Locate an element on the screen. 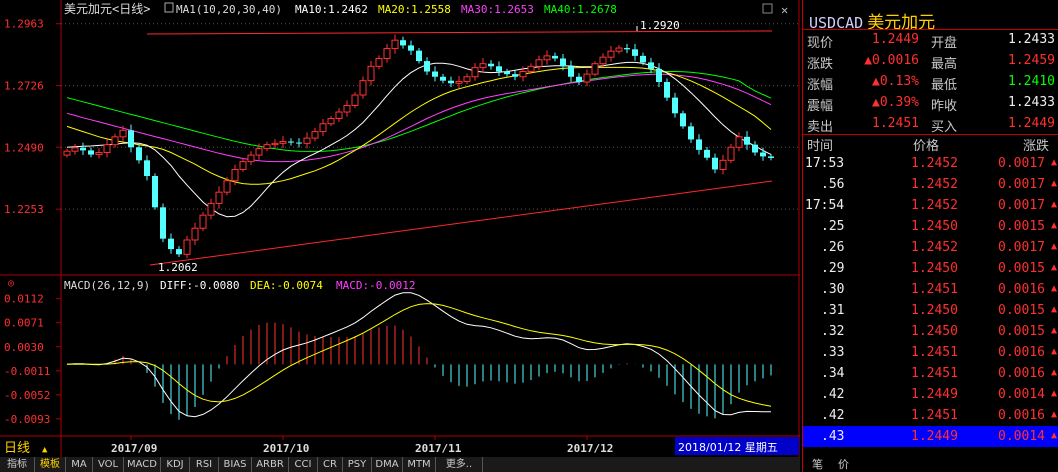  close-icon: ✕ is located at coordinates (784, 10).